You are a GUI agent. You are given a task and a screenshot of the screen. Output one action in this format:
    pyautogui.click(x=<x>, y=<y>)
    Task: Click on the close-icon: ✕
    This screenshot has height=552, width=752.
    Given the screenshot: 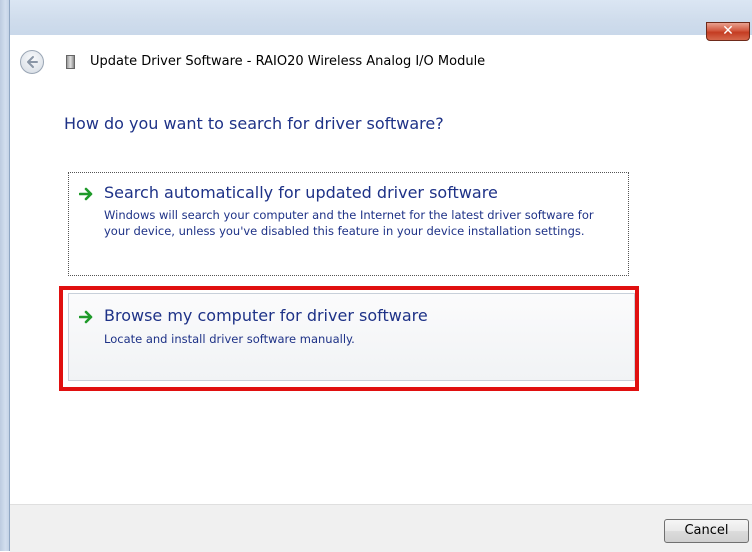 What is the action you would take?
    pyautogui.click(x=728, y=31)
    